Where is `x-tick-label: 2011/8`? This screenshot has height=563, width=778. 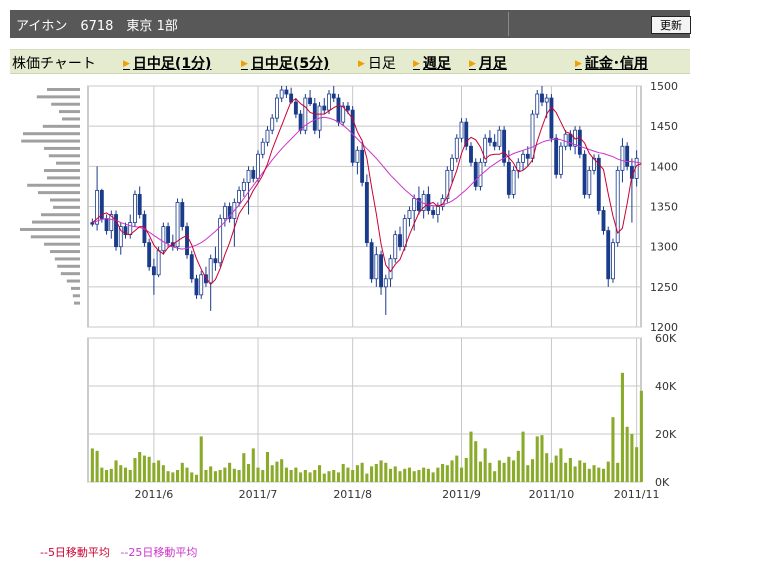 x-tick-label: 2011/8 is located at coordinates (352, 494).